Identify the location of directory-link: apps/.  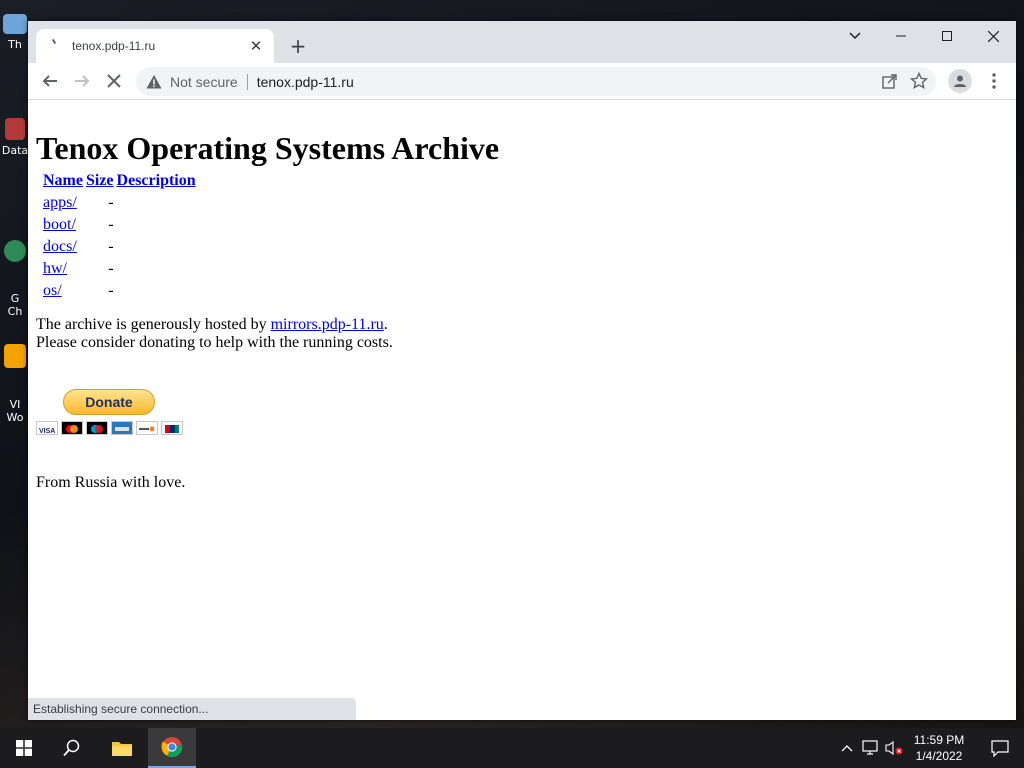
(60, 202).